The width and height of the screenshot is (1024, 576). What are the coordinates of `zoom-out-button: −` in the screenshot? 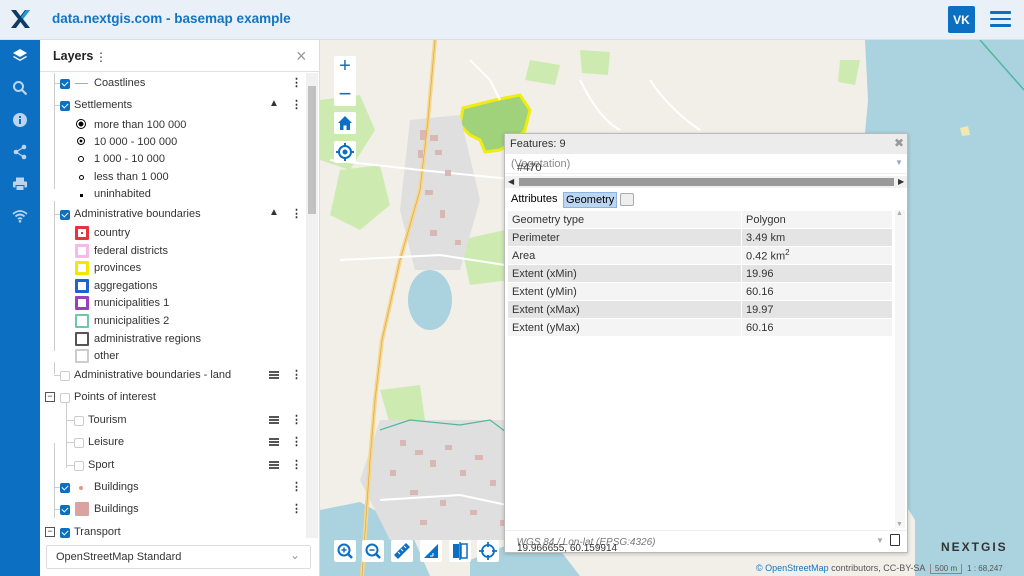 It's located at (345, 94).